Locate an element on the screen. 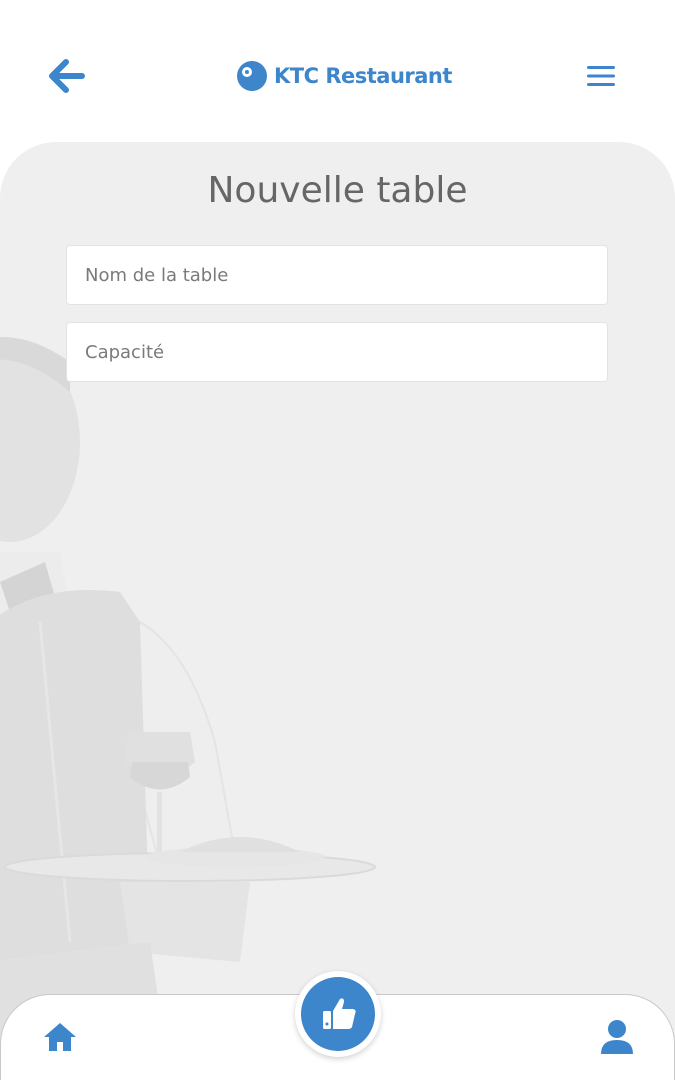 The image size is (675, 1080). page-title: Nouvelle table is located at coordinates (337, 190).